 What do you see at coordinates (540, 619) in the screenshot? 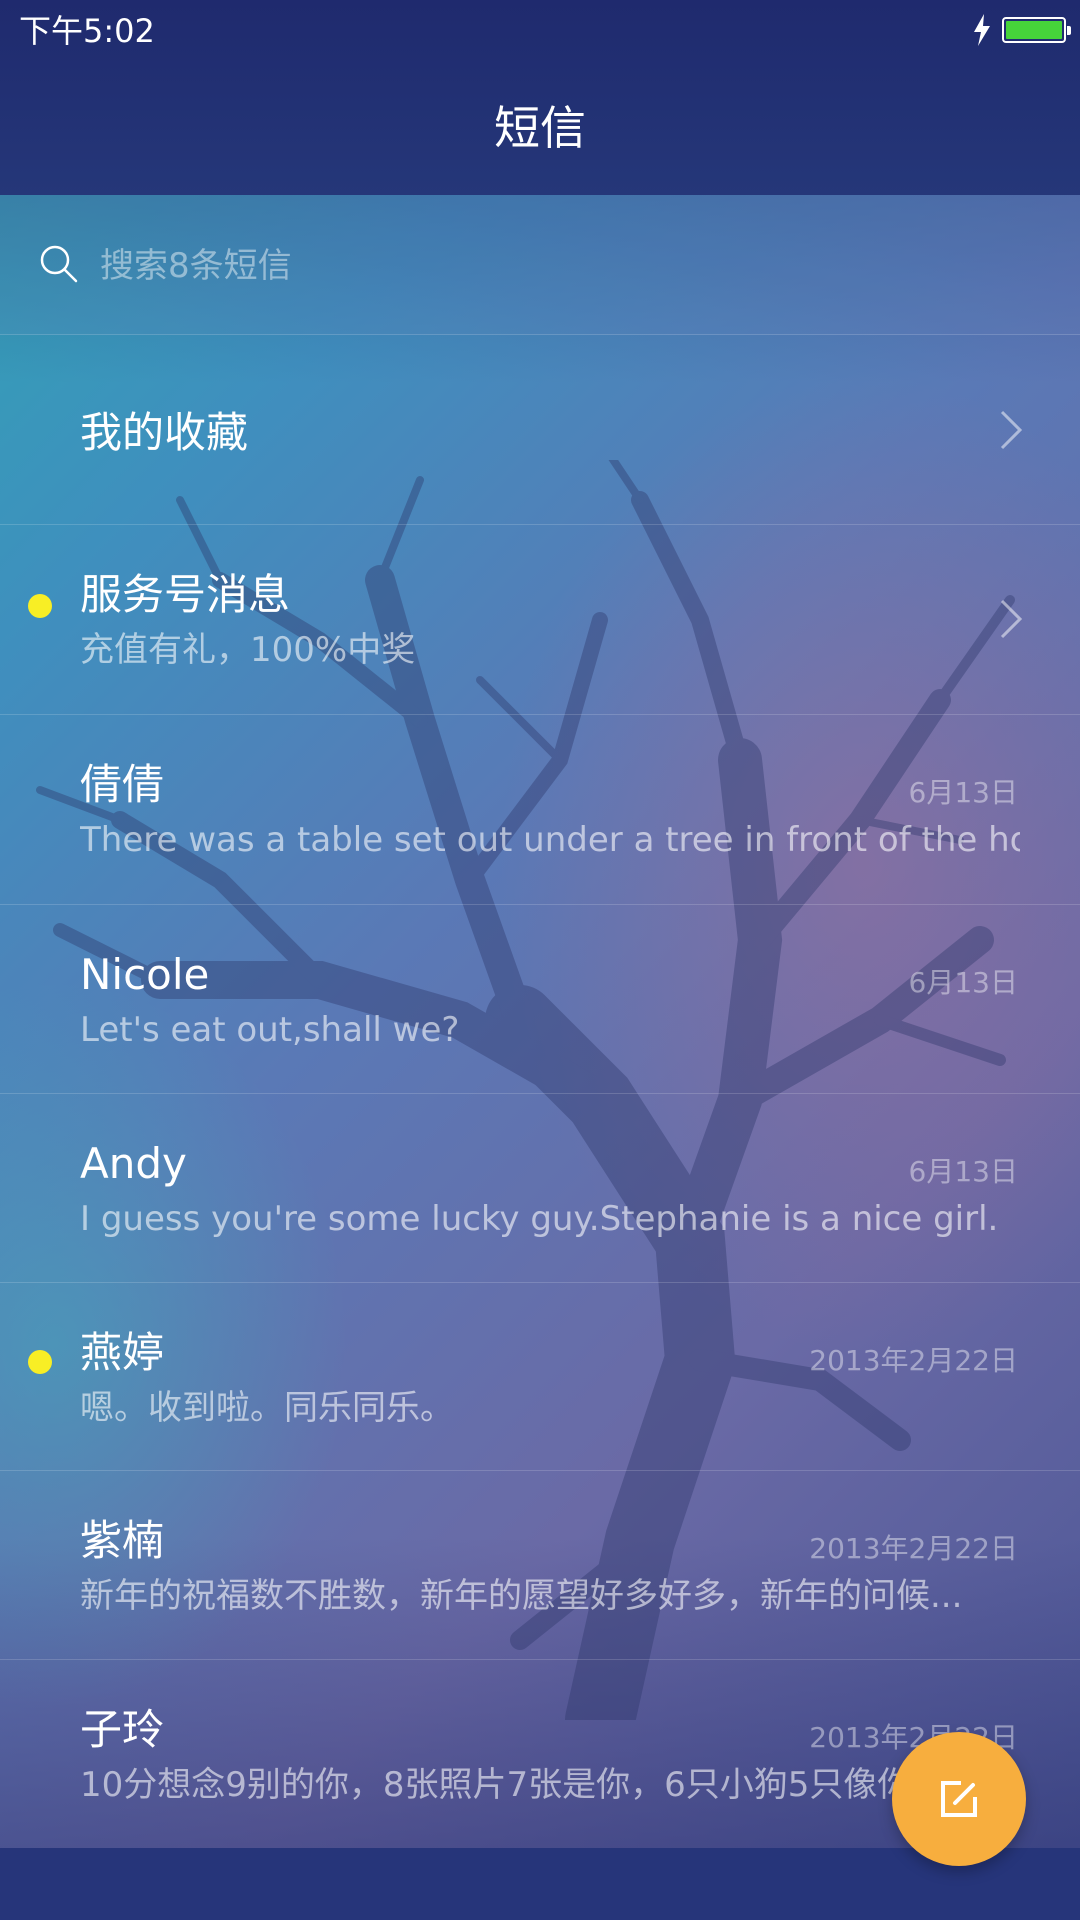
I see `list-item-service-messages: 服务号消息 充值有礼，100%中奖` at bounding box center [540, 619].